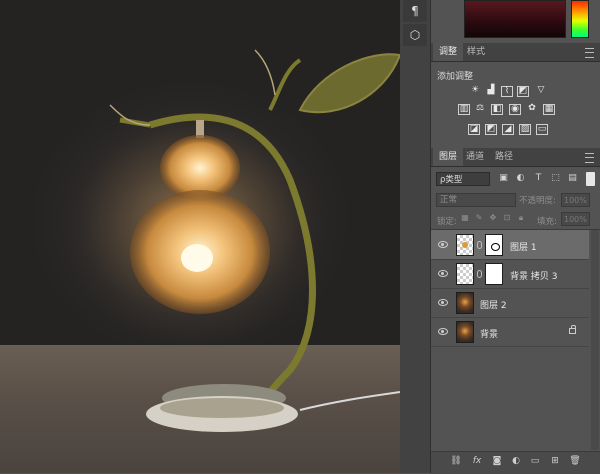 This screenshot has width=600, height=474. I want to click on lock-position-icon: ✥, so click(493, 218).